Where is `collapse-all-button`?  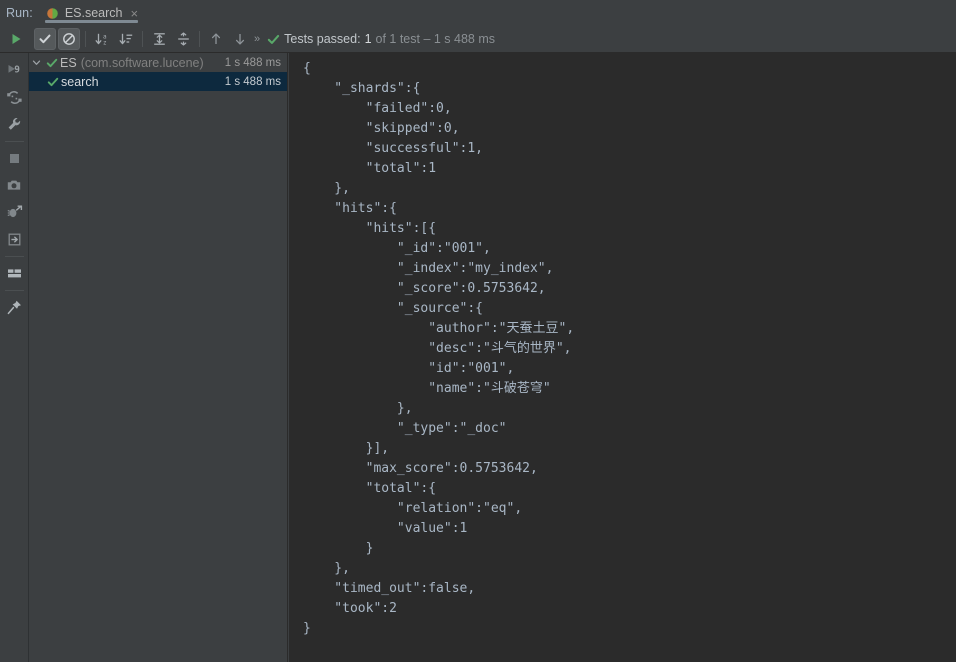 collapse-all-button is located at coordinates (183, 39).